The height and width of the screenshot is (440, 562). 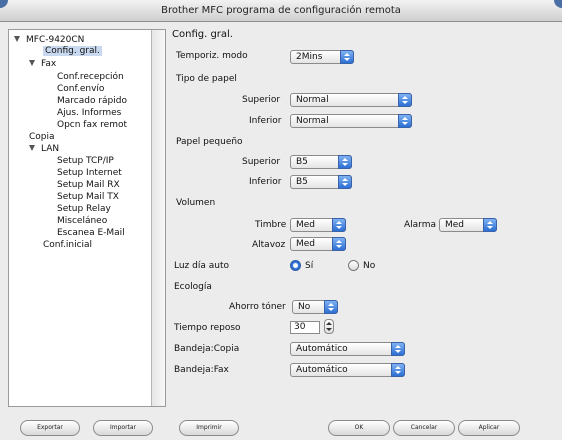 I want to click on tree-item-conf-envio: Conf.envío, so click(x=80, y=89).